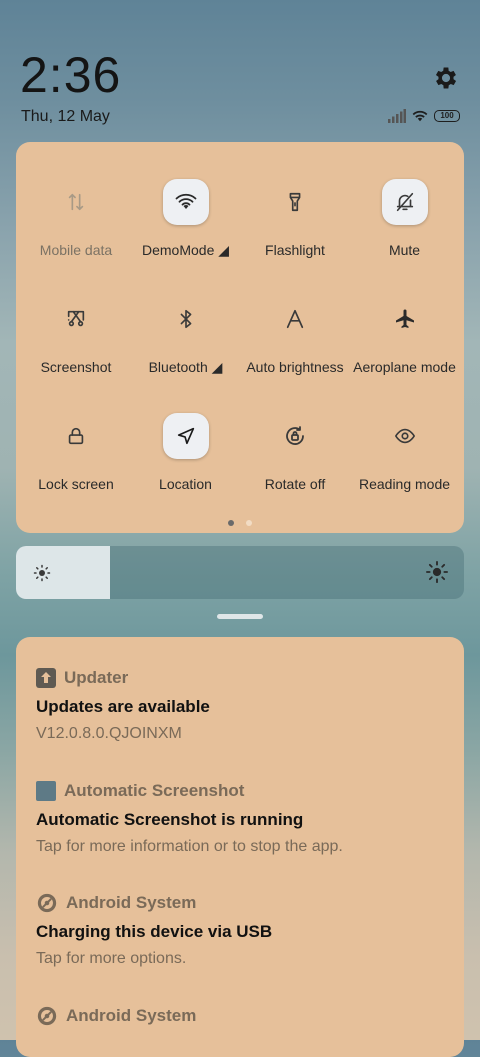 This screenshot has height=1057, width=480. Describe the element at coordinates (185, 484) in the screenshot. I see `tile-label: Location` at that location.